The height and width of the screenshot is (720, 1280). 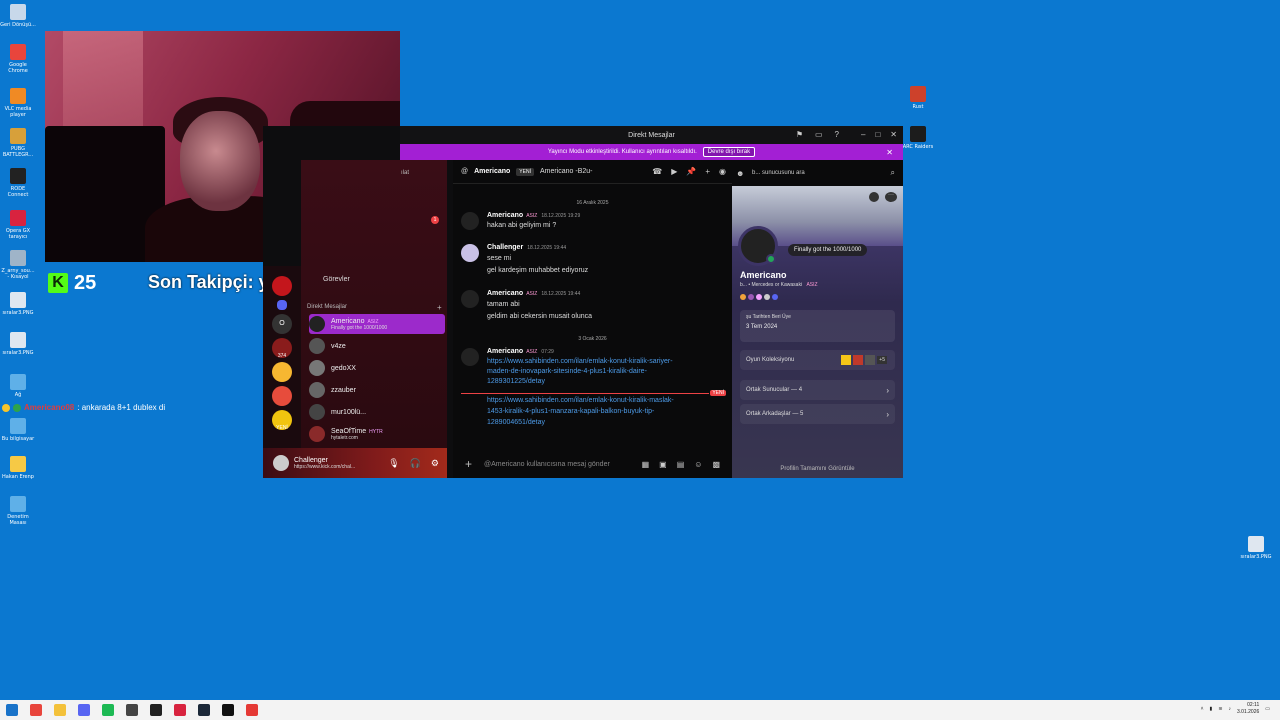 What do you see at coordinates (281, 463) in the screenshot?
I see `user-avatar` at bounding box center [281, 463].